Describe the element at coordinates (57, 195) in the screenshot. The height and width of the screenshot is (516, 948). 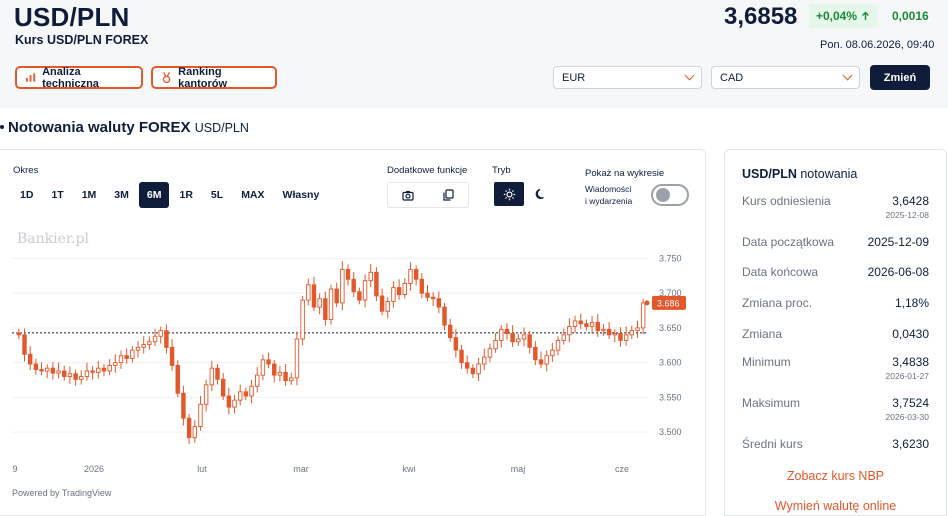
I see `period-button-1t: 1T` at that location.